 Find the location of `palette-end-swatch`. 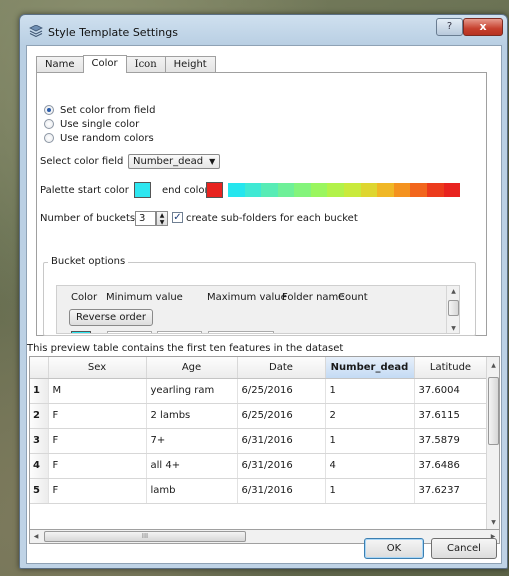

palette-end-swatch is located at coordinates (214, 190).